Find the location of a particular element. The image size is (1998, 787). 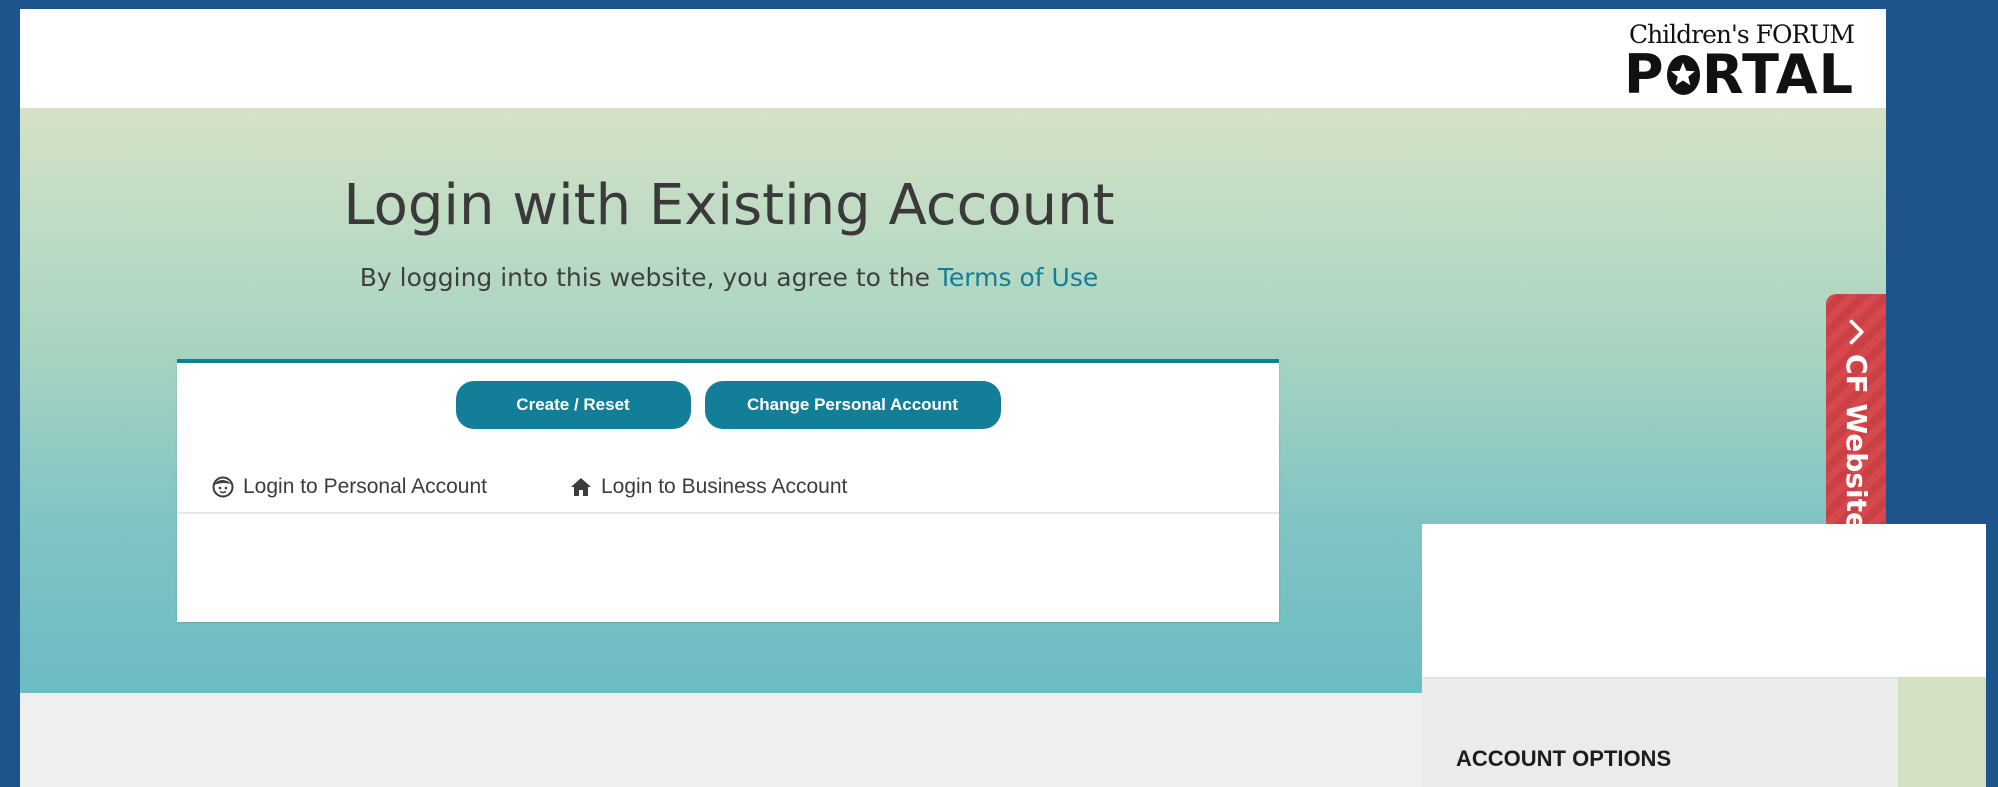

home-icon is located at coordinates (581, 487).